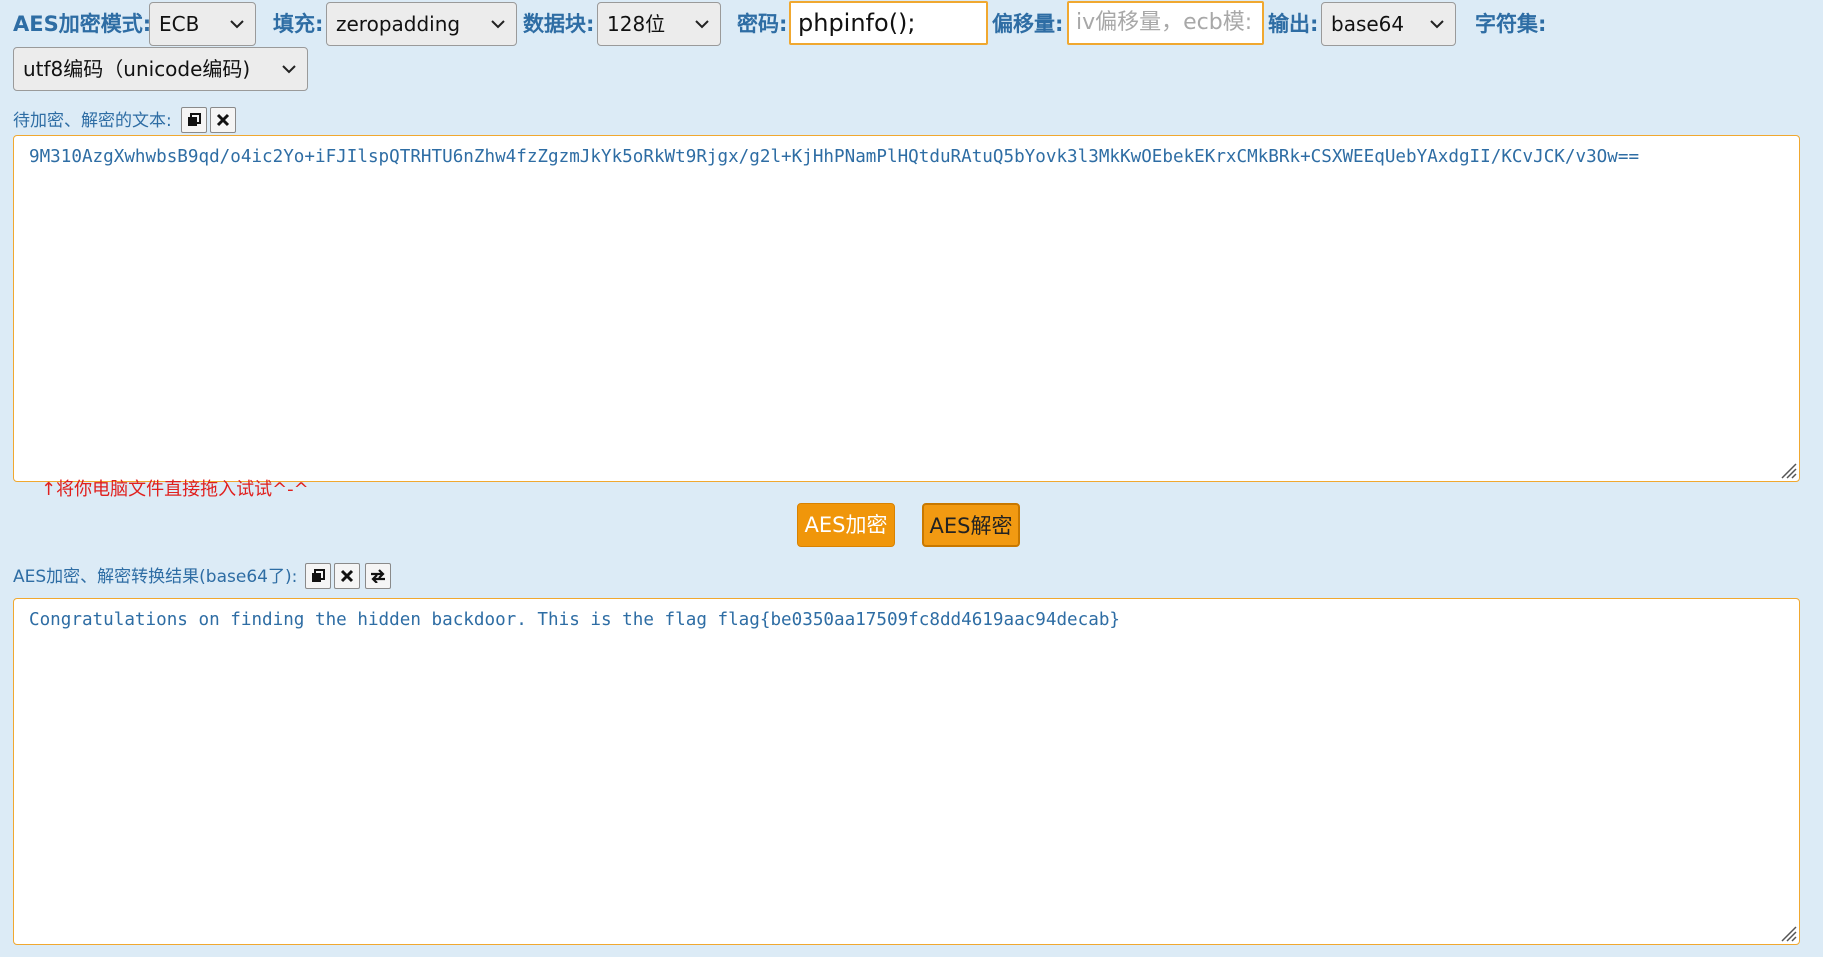  What do you see at coordinates (202, 24) in the screenshot?
I see `mode-select: ECB` at bounding box center [202, 24].